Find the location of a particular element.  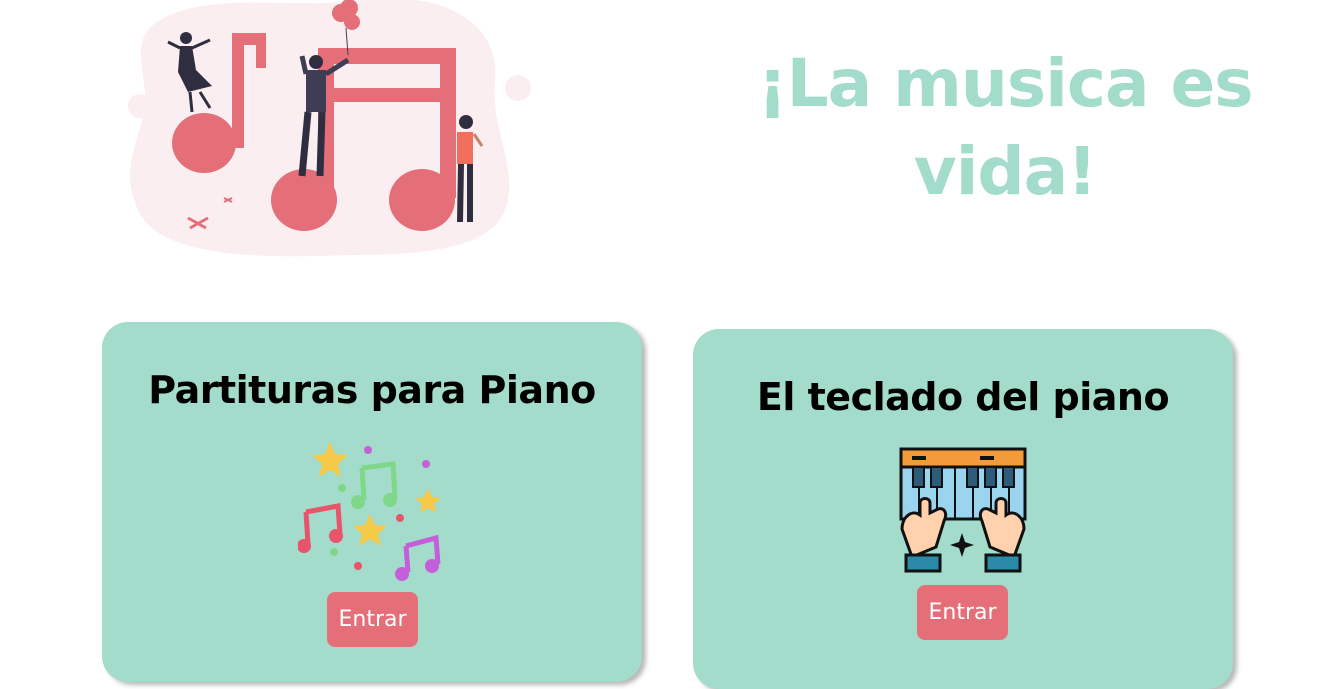

music-notes-stars-icon is located at coordinates (372, 512).